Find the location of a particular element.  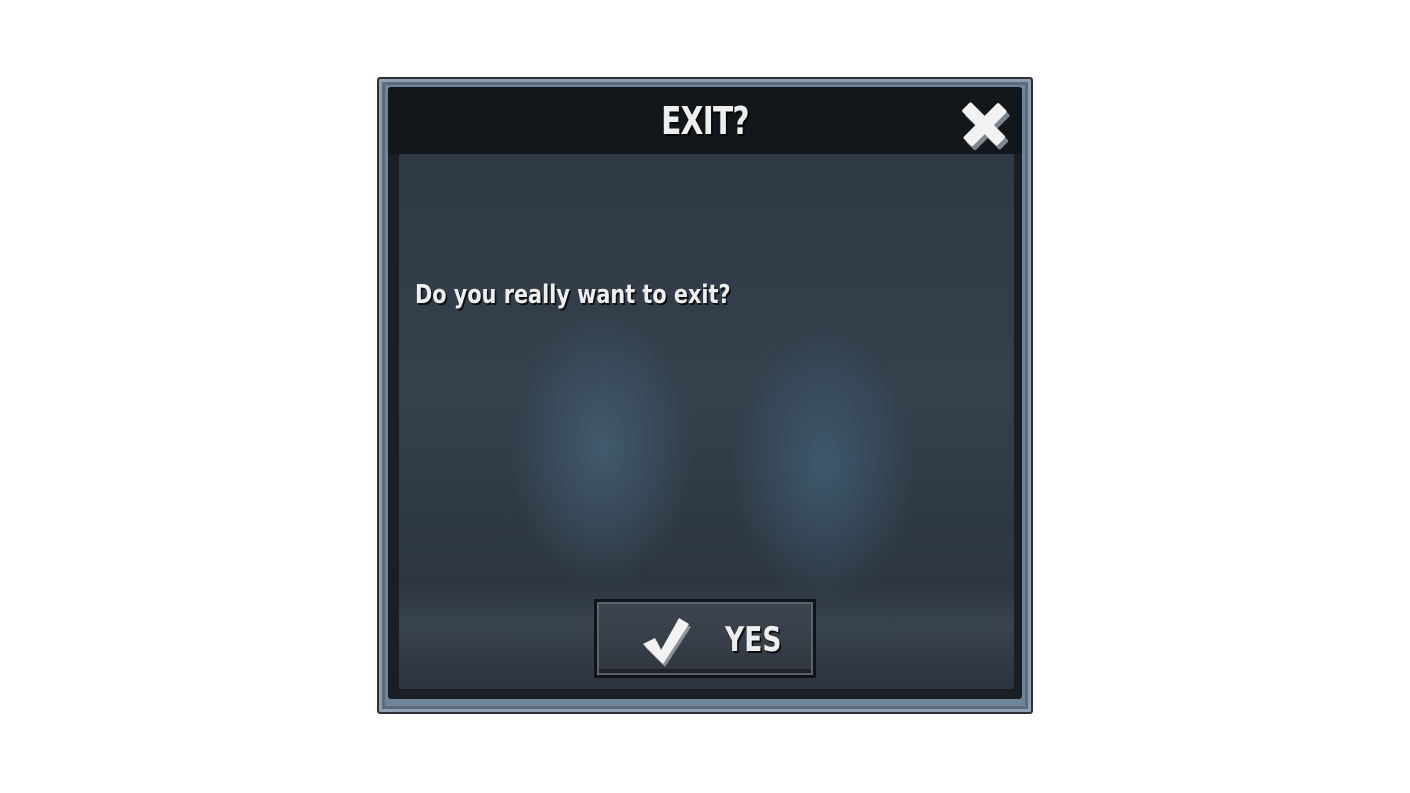

dialog-message: Do you really want to exit? is located at coordinates (573, 295).